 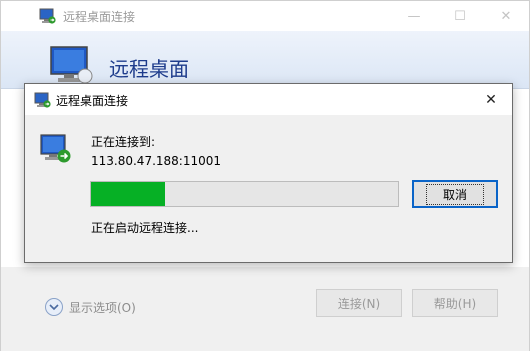 I want to click on main-window-title: 远程桌面连接, so click(x=99, y=17).